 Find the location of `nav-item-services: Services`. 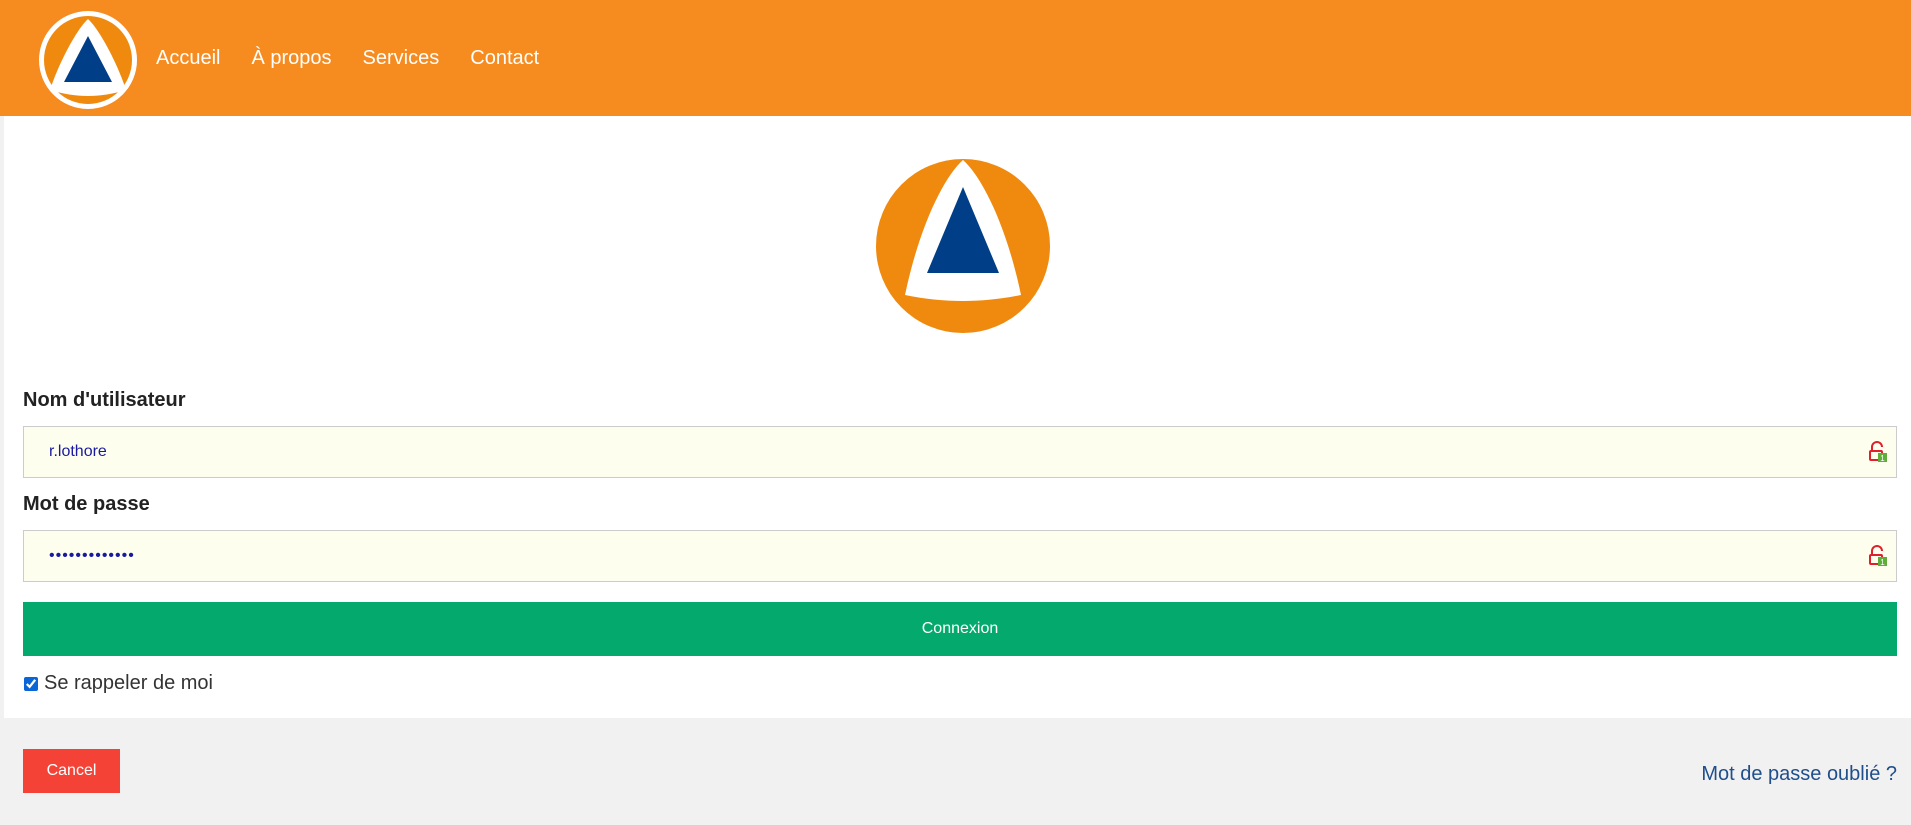

nav-item-services: Services is located at coordinates (401, 58).